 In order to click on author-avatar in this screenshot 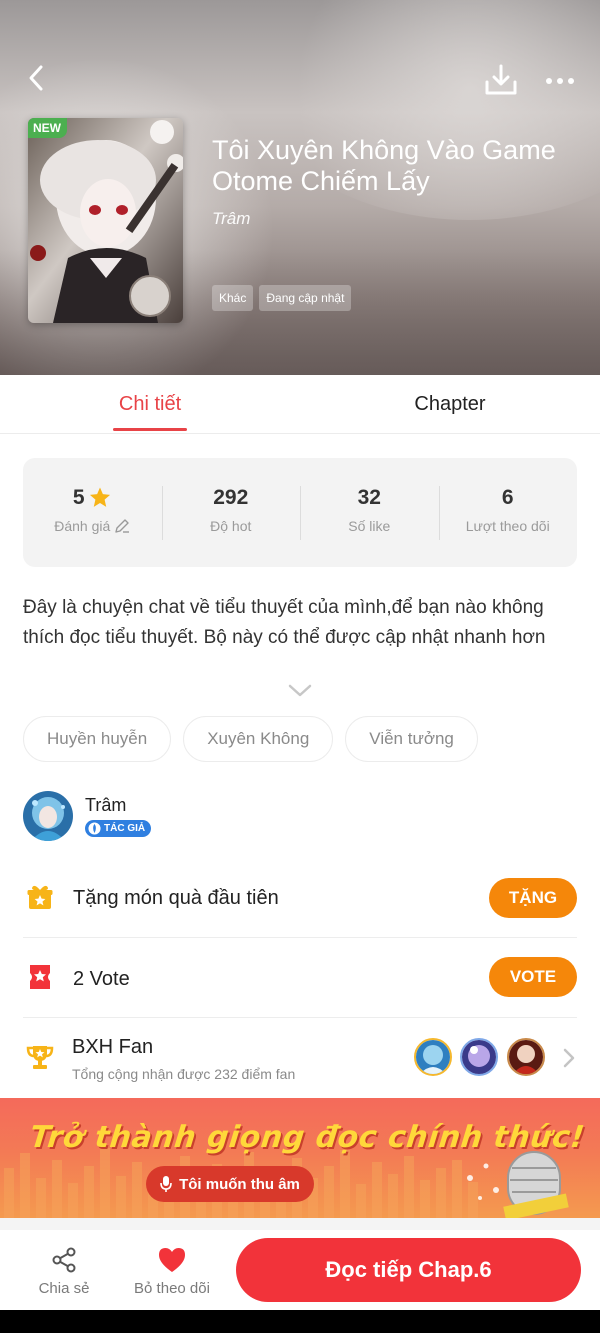, I will do `click(48, 816)`.